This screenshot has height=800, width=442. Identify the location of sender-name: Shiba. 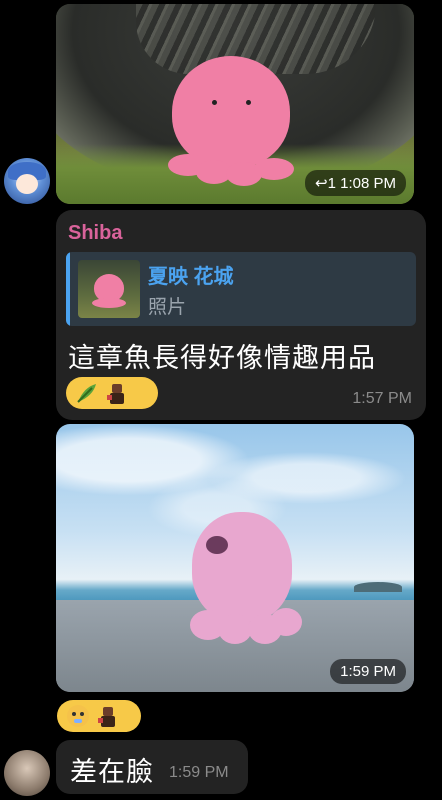
(95, 233).